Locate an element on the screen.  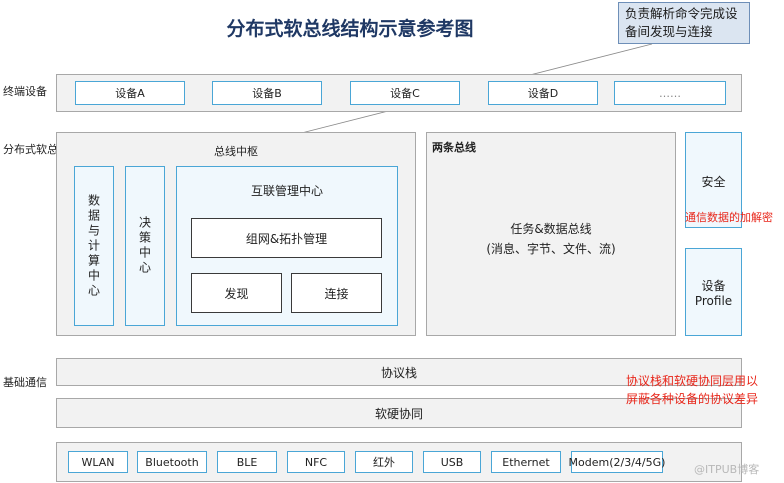
device-b: 设备B is located at coordinates (267, 93).